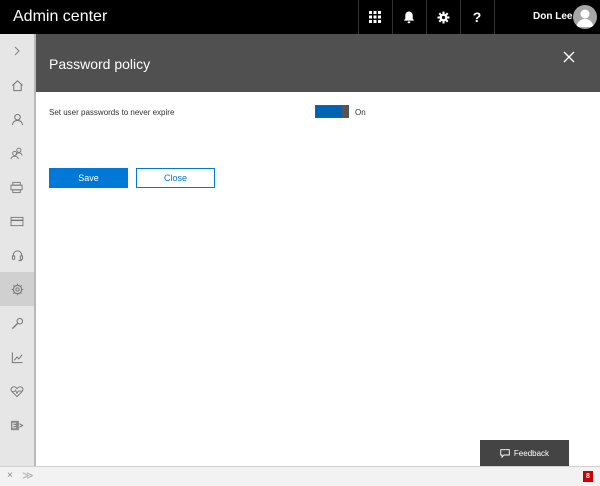  I want to click on bottom-expand-button: ≫, so click(28, 475).